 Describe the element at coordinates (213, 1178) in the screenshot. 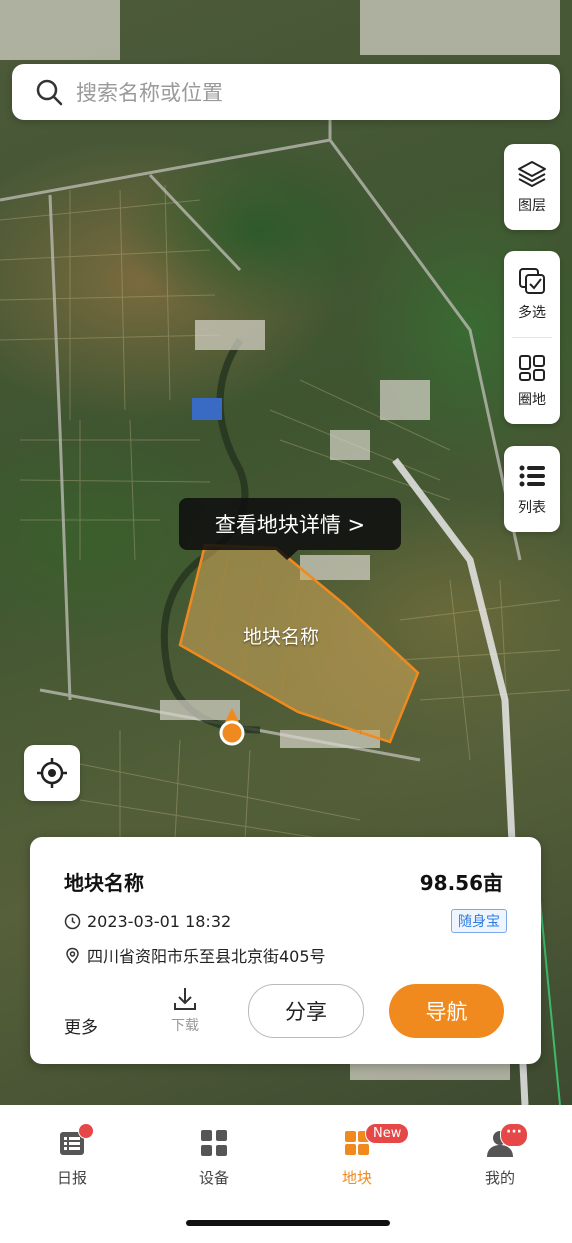

I see `tab-device-label: 设备` at that location.